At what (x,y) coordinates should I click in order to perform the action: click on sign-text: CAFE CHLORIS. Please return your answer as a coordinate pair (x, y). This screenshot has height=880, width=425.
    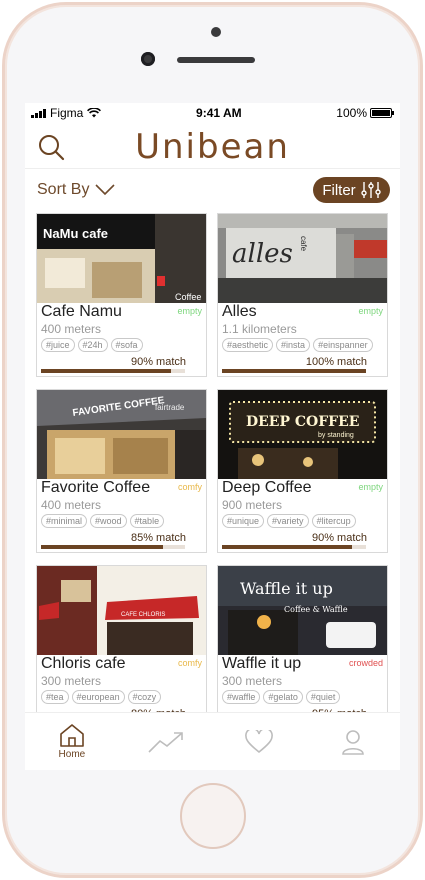
    Looking at the image, I should click on (143, 615).